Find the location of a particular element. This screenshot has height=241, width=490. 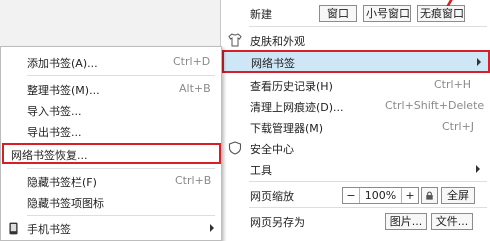

menu-item-organize-bookmarks: 整理书签(M)... Alt+B is located at coordinates (111, 89).